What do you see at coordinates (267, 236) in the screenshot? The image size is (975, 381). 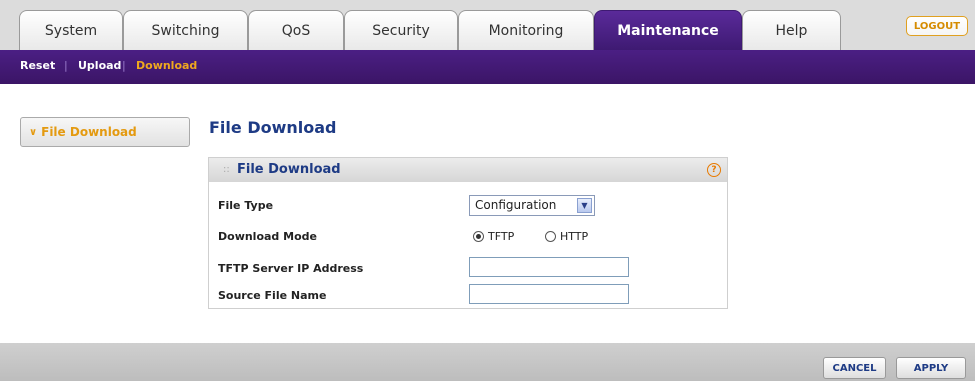 I see `download-mode-label: Download Mode` at bounding box center [267, 236].